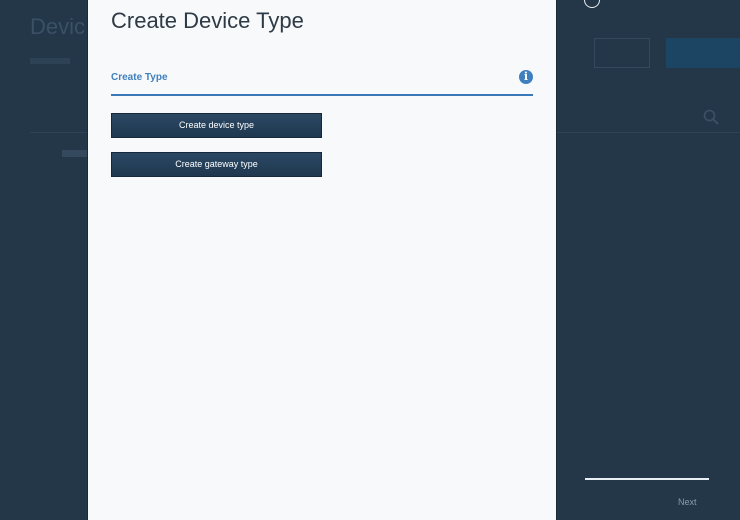 The height and width of the screenshot is (520, 740). Describe the element at coordinates (703, 53) in the screenshot. I see `background-primary-button` at that location.